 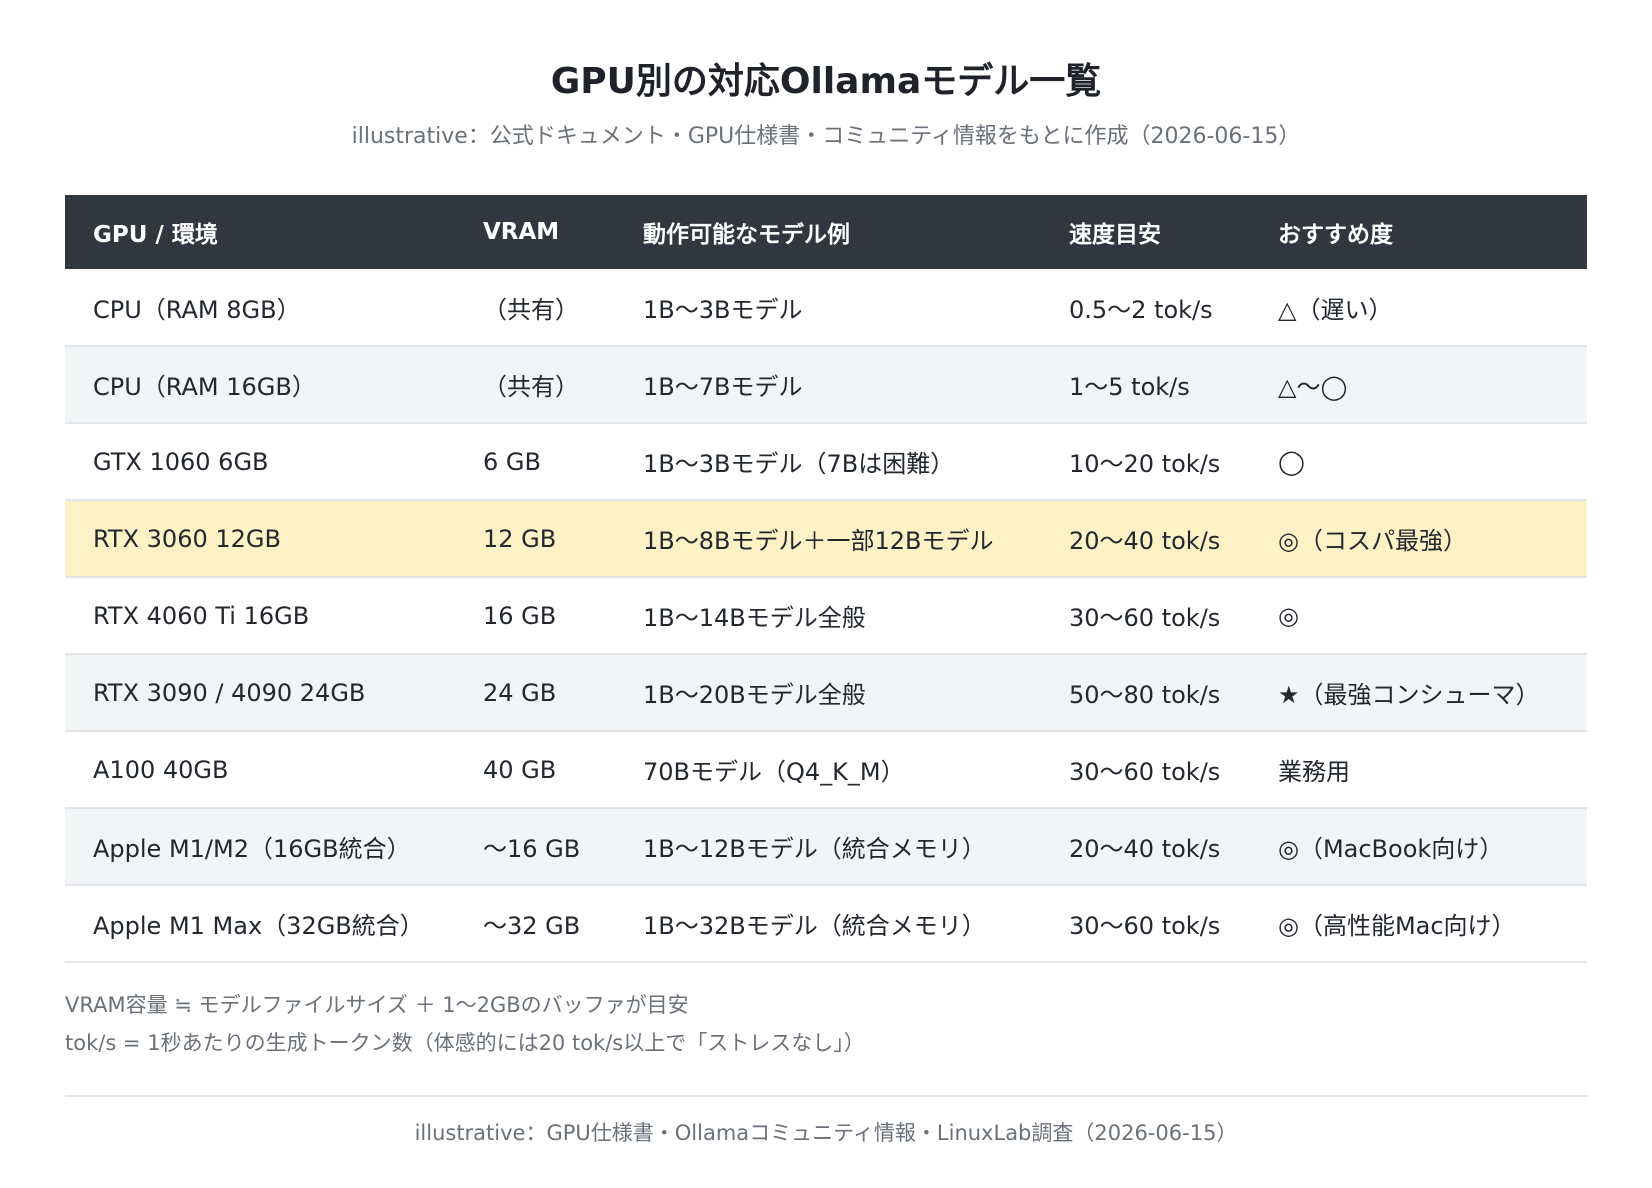 I want to click on table-header-row: GPU / 環境 VRAM 動作可能なモデル例 速度目安 おすすめ度, so click(x=826, y=232).